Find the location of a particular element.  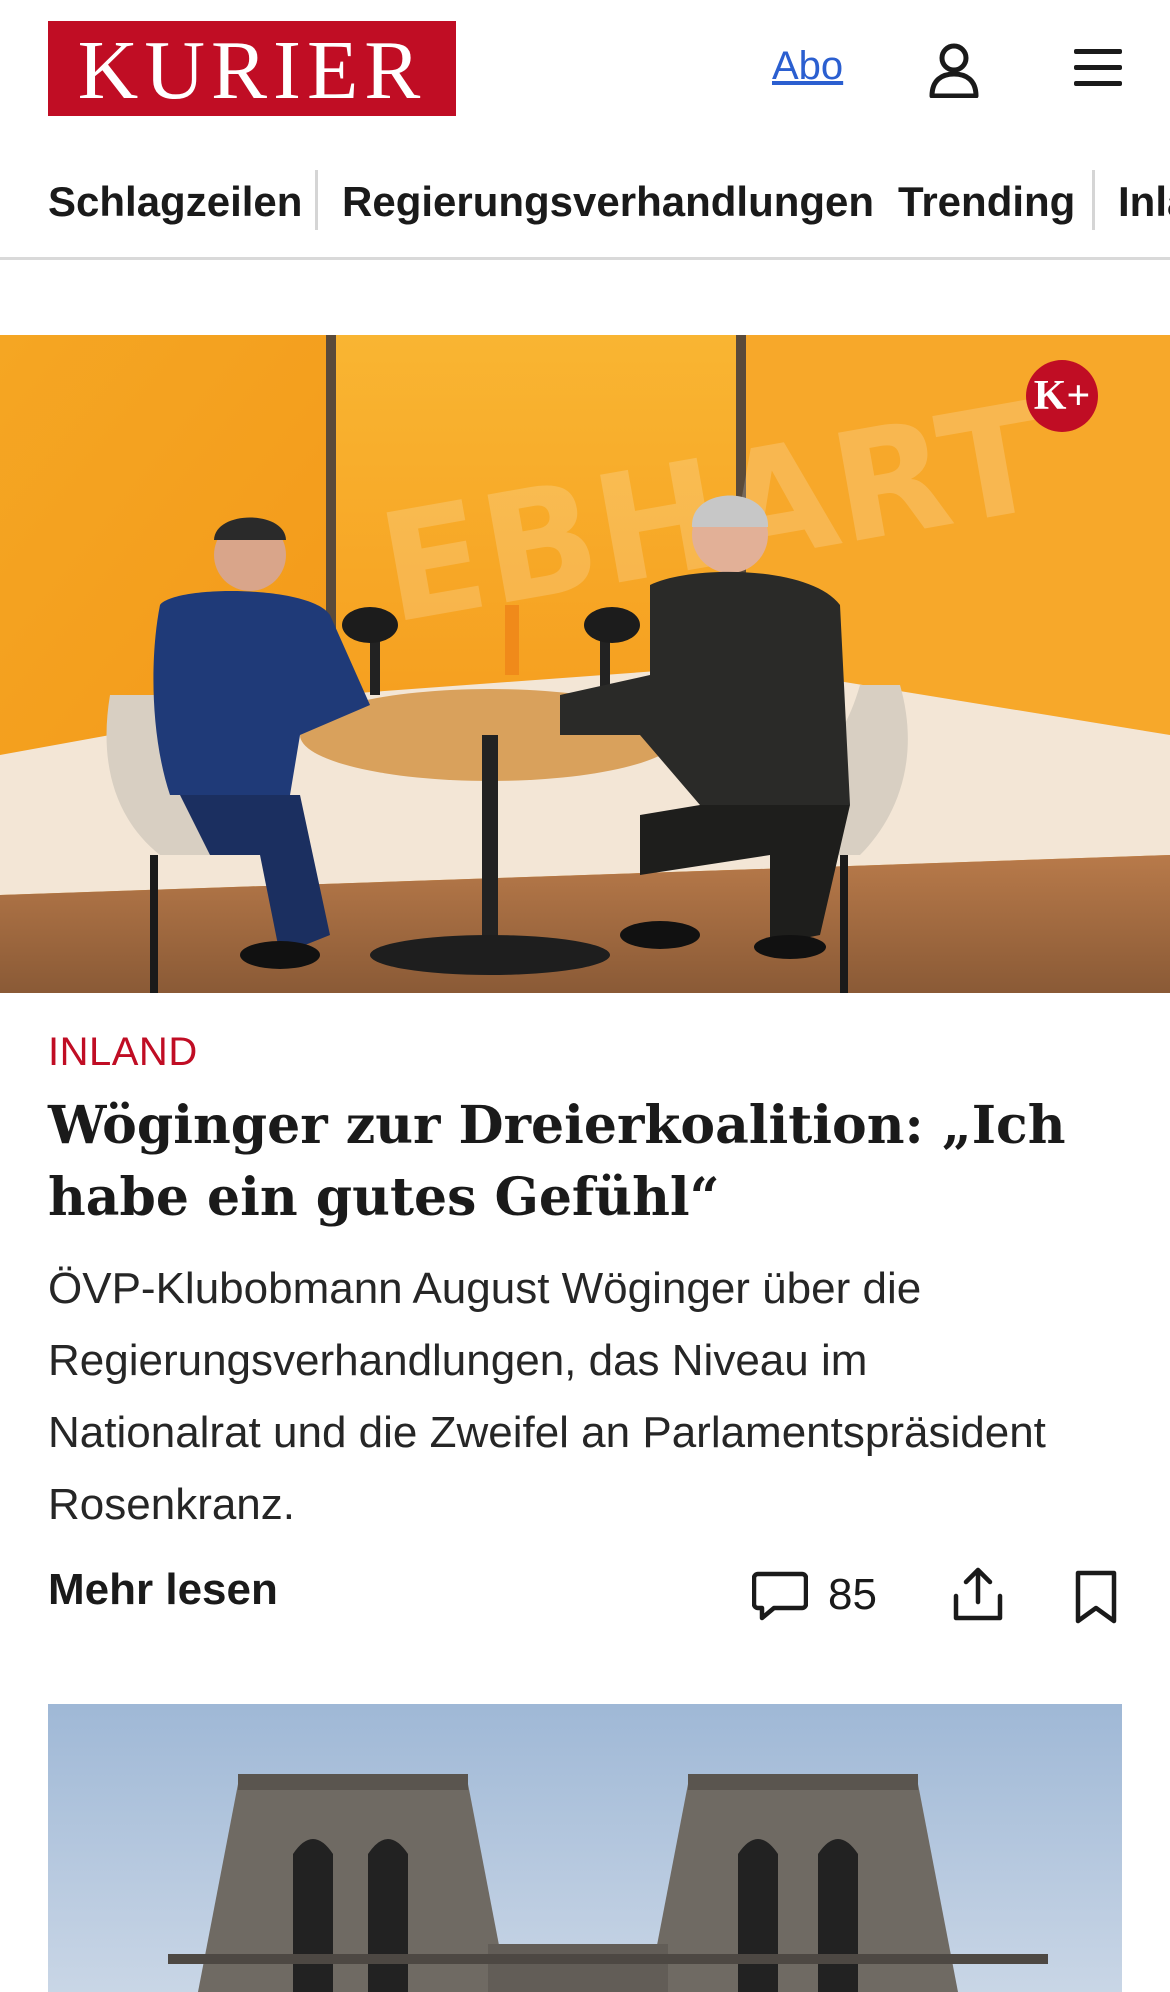

comment-icon is located at coordinates (780, 1596).